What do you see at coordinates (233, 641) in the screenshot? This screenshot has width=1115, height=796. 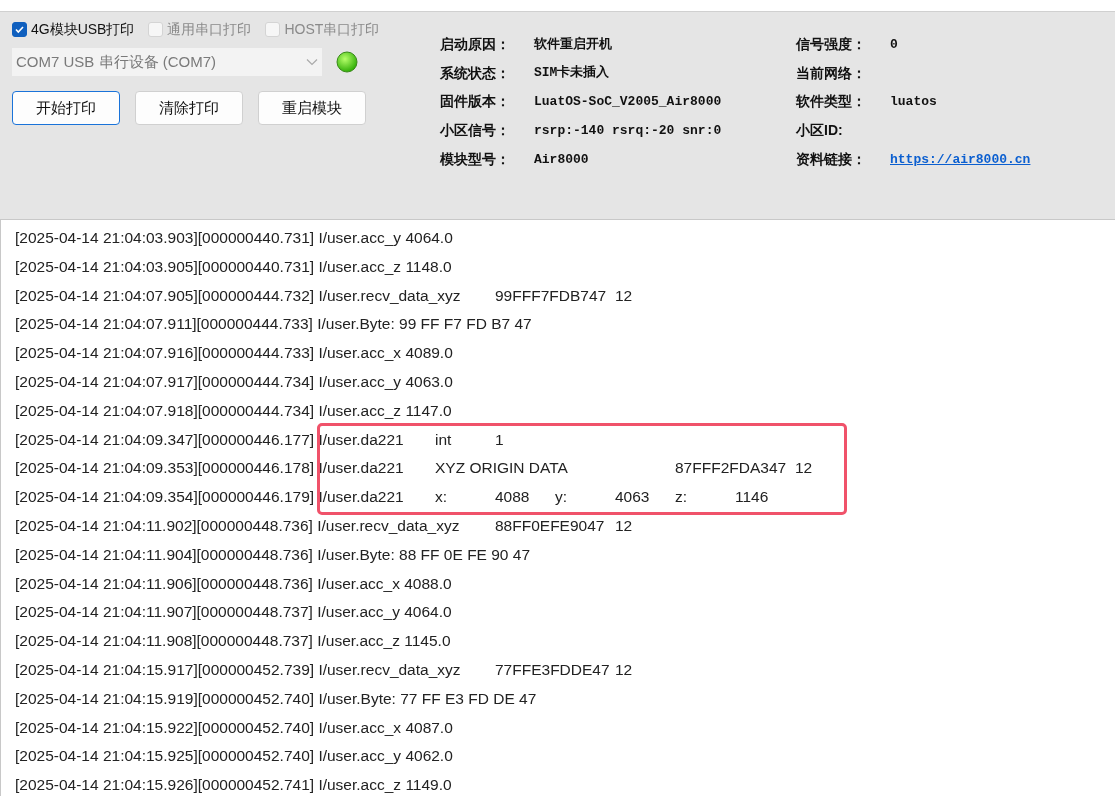 I see `log-line: [2025-04-14 21:04:11.908][000000448.737] I/user.acc_z 1145.0` at bounding box center [233, 641].